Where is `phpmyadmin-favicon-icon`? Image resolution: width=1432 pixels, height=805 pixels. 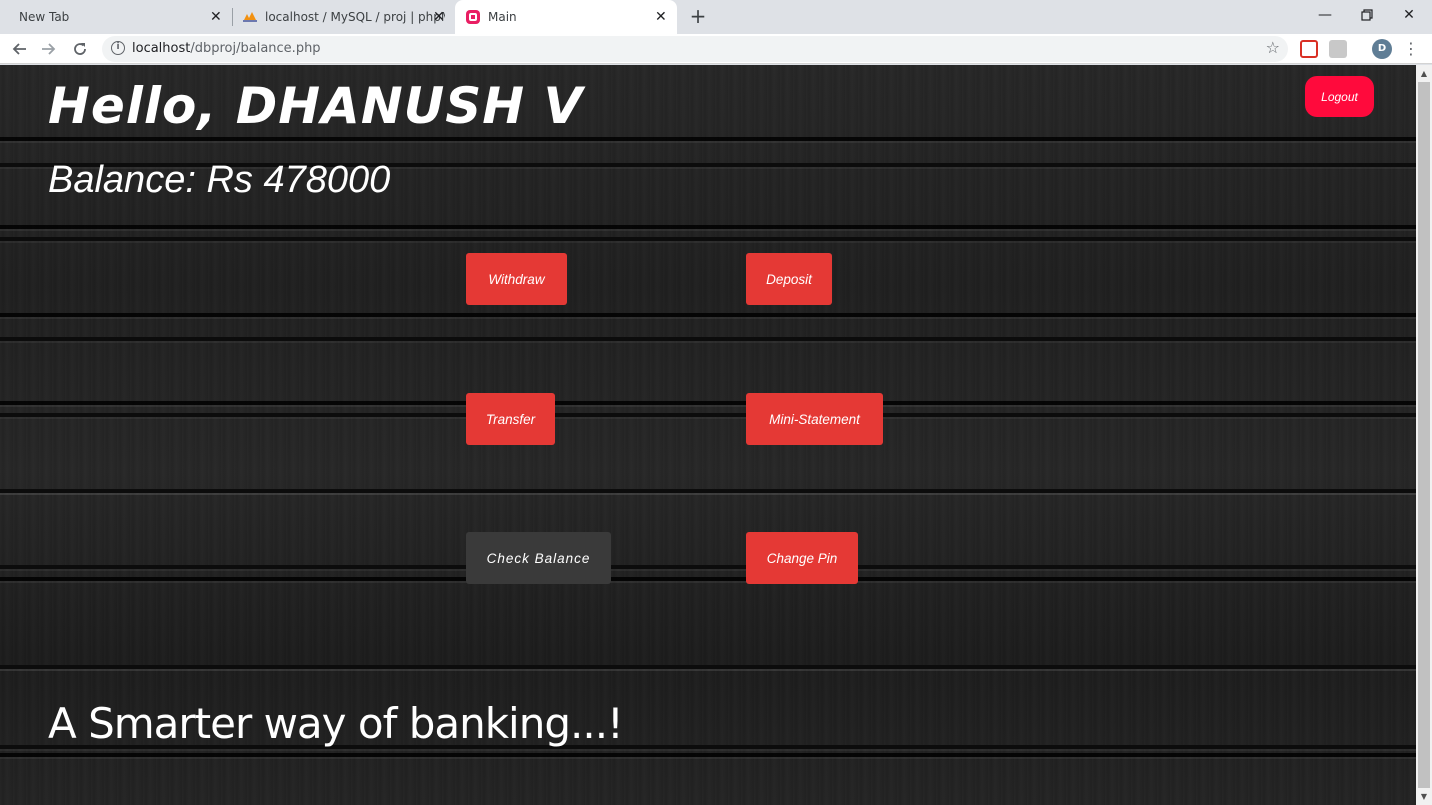 phpmyadmin-favicon-icon is located at coordinates (250, 17).